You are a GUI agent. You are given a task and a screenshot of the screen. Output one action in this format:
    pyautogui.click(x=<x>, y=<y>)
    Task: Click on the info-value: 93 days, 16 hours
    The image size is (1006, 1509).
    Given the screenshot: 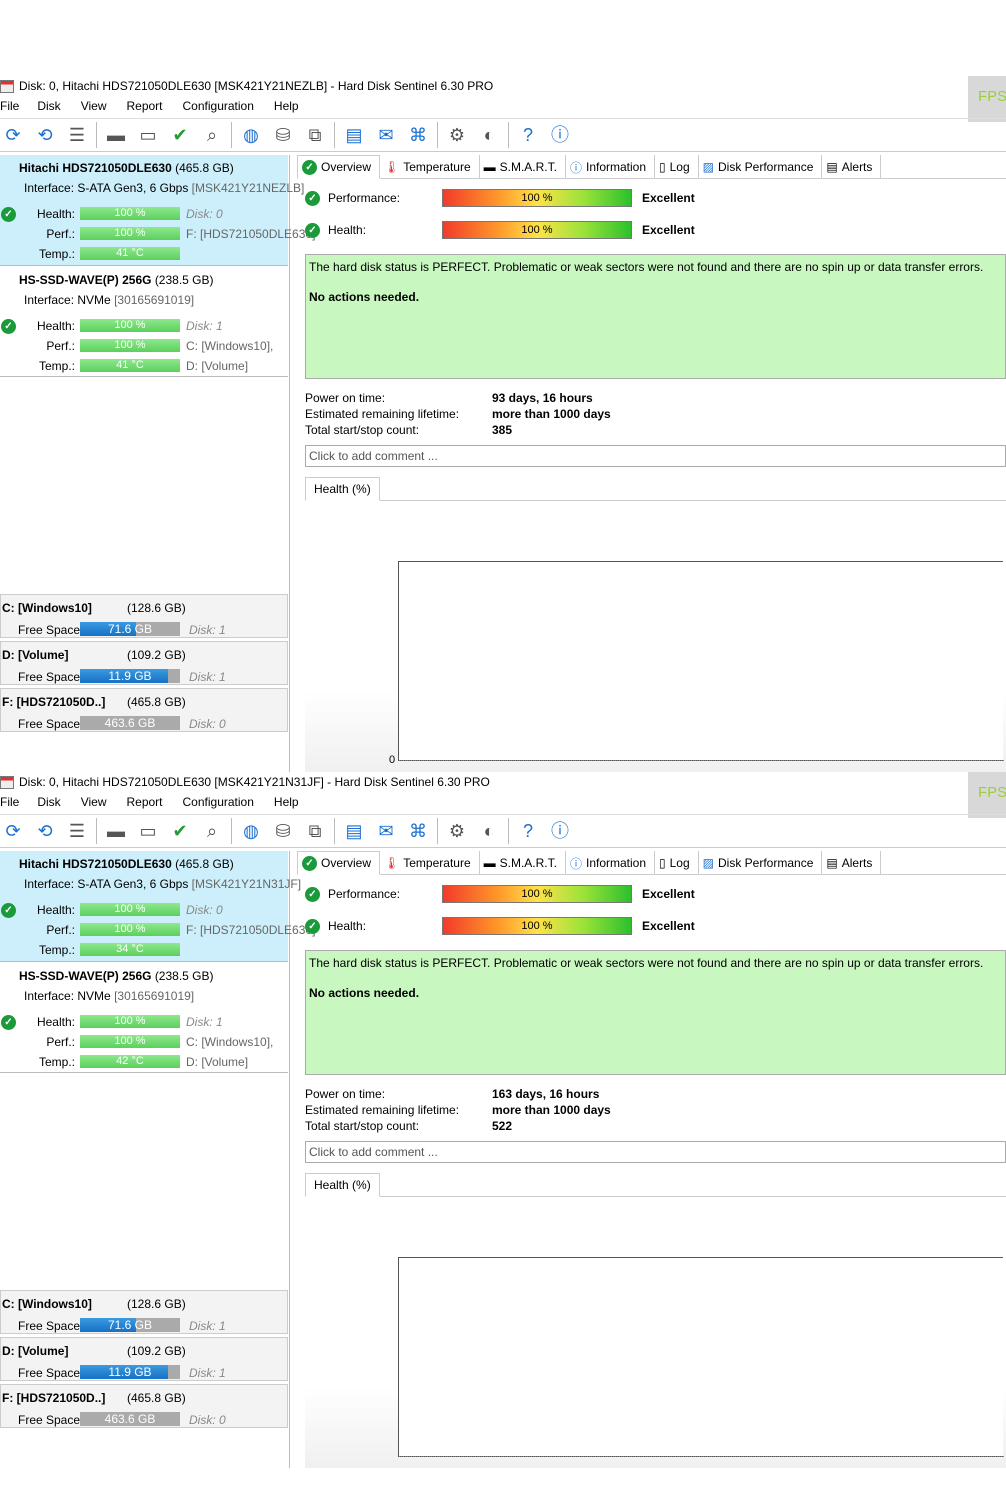 What is the action you would take?
    pyautogui.click(x=542, y=398)
    